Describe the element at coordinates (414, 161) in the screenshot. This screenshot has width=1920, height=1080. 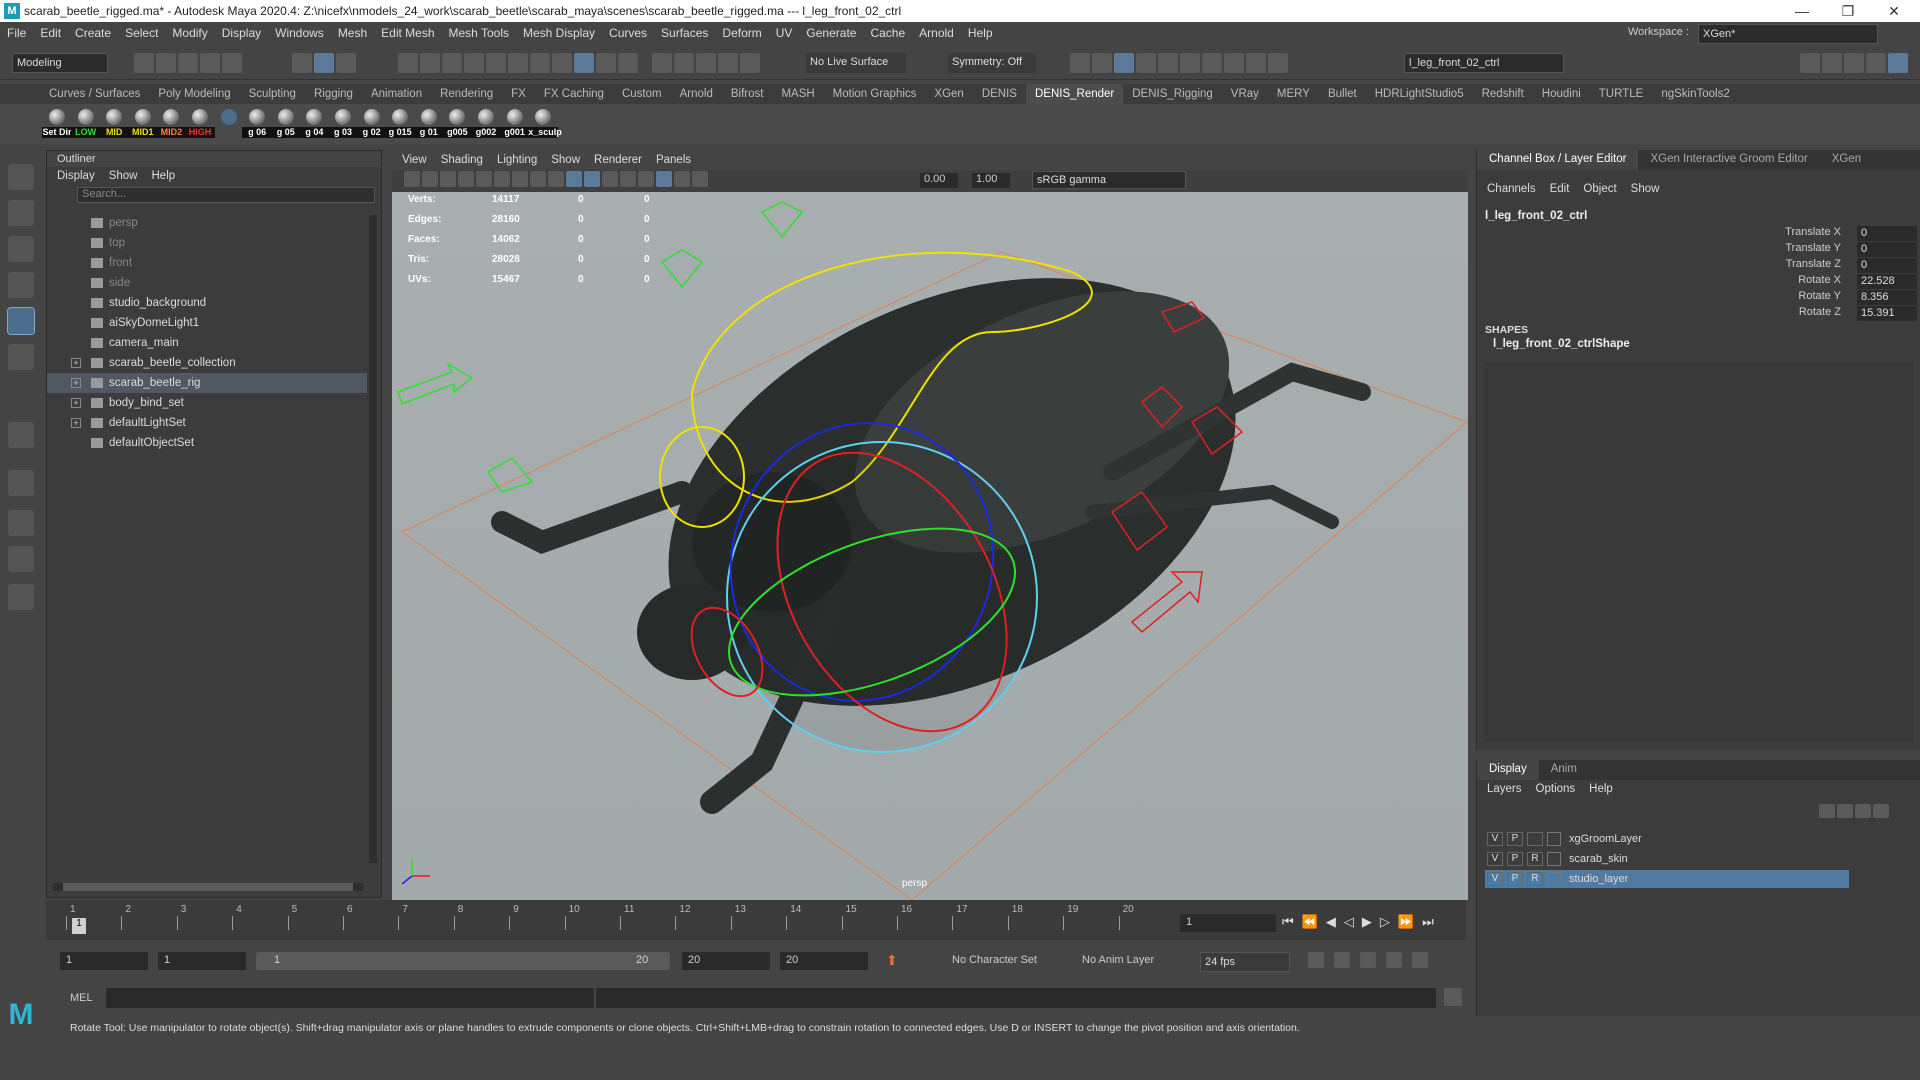
I see `viewport-menu-view: View` at that location.